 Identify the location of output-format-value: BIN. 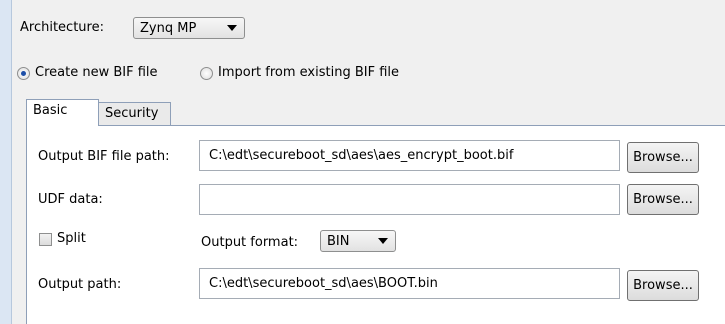
(338, 241).